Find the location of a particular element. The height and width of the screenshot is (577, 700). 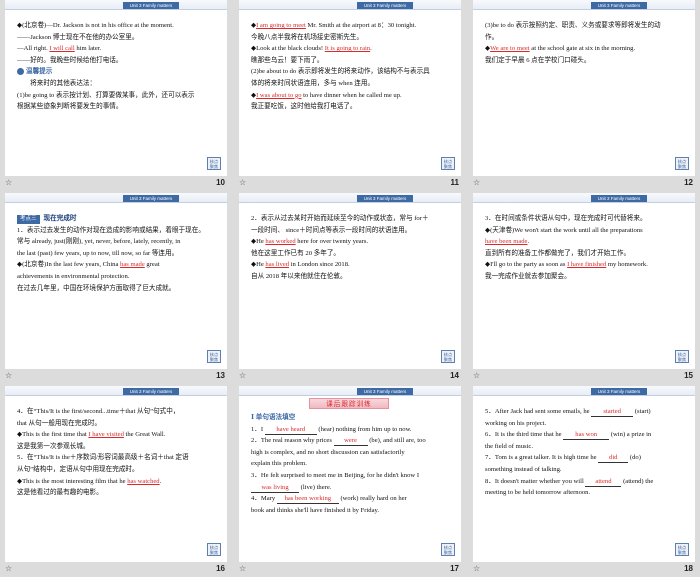

text-run: ——好的。我晚些时候给他打电话。 is located at coordinates (70, 60).